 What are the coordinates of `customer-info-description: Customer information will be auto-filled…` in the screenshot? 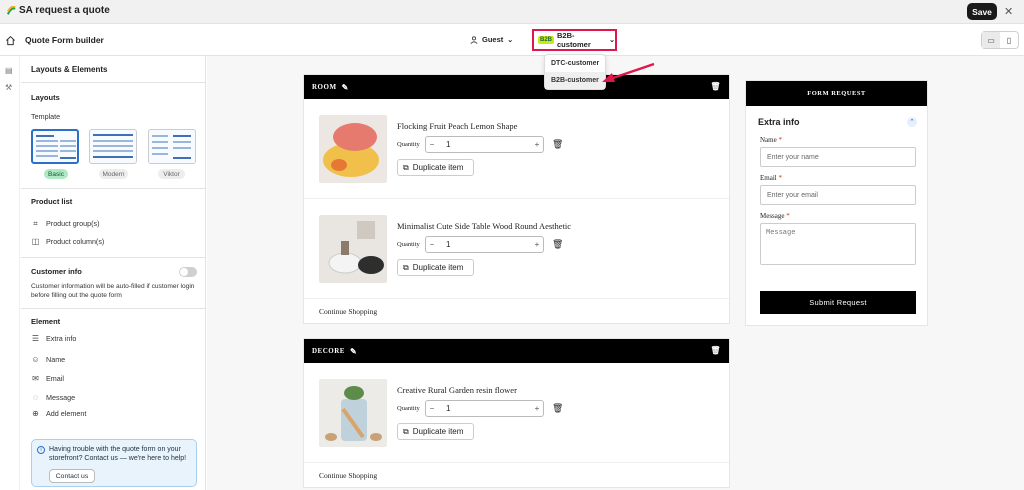 It's located at (113, 291).